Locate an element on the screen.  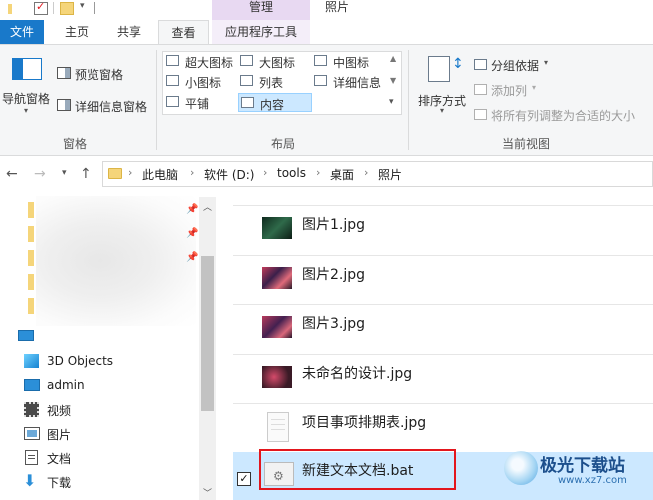
properties-checkbox-icon: ✓ is located at coordinates (41, 7).